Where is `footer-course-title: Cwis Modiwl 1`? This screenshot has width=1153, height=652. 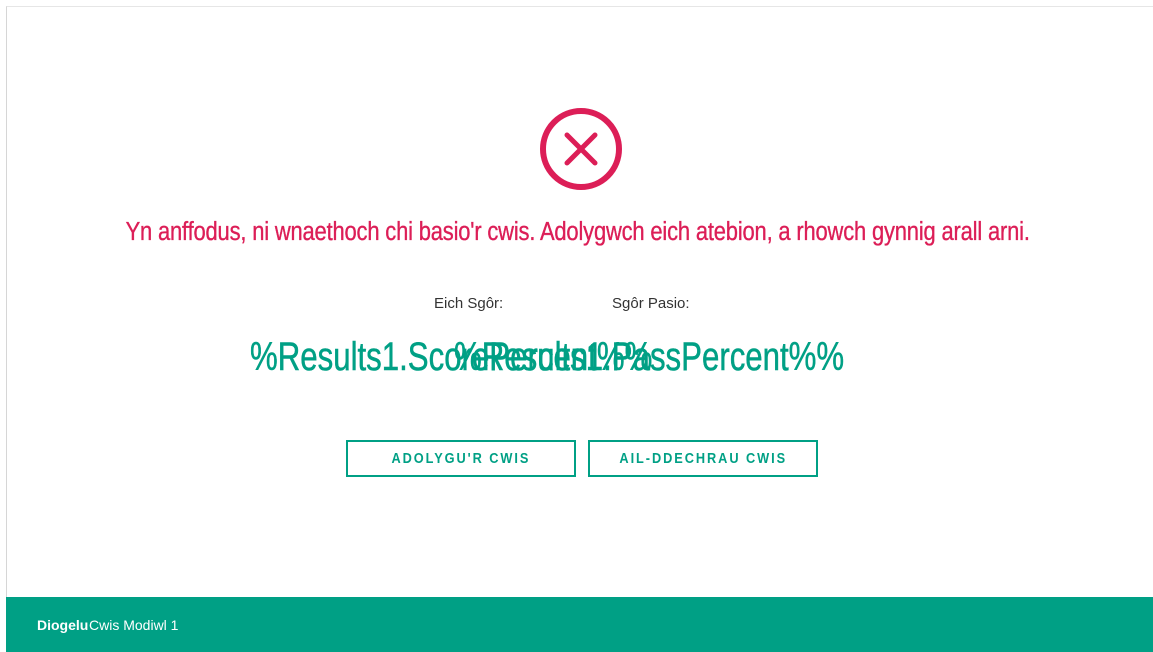 footer-course-title: Cwis Modiwl 1 is located at coordinates (134, 625).